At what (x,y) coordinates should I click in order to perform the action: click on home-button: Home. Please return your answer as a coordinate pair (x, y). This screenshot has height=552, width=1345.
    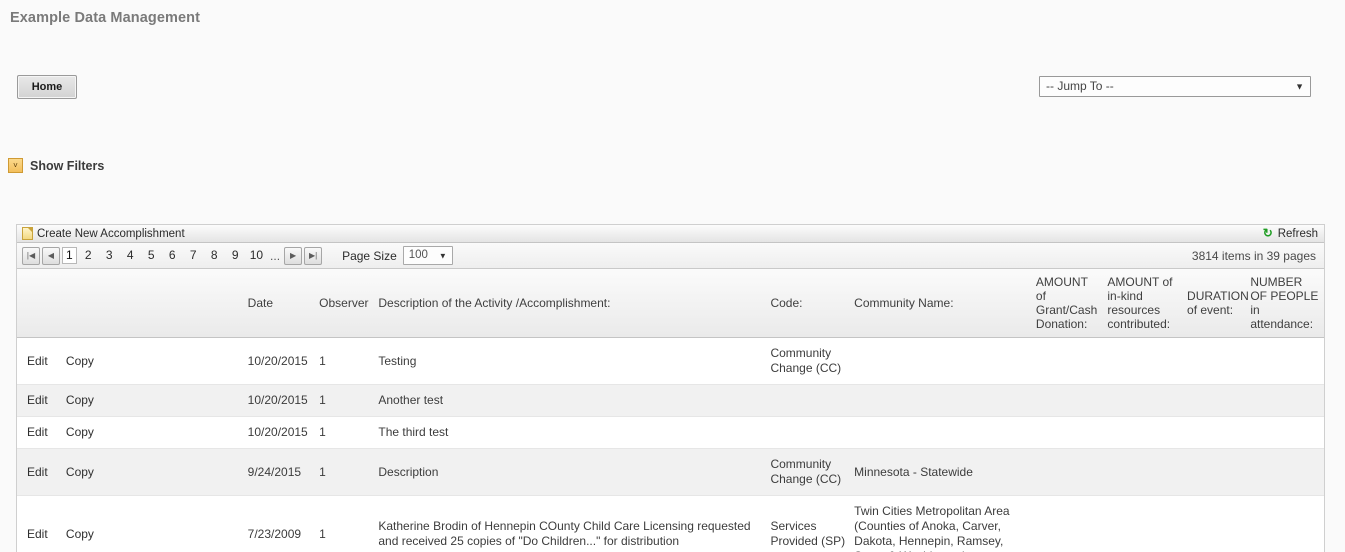
    Looking at the image, I should click on (47, 87).